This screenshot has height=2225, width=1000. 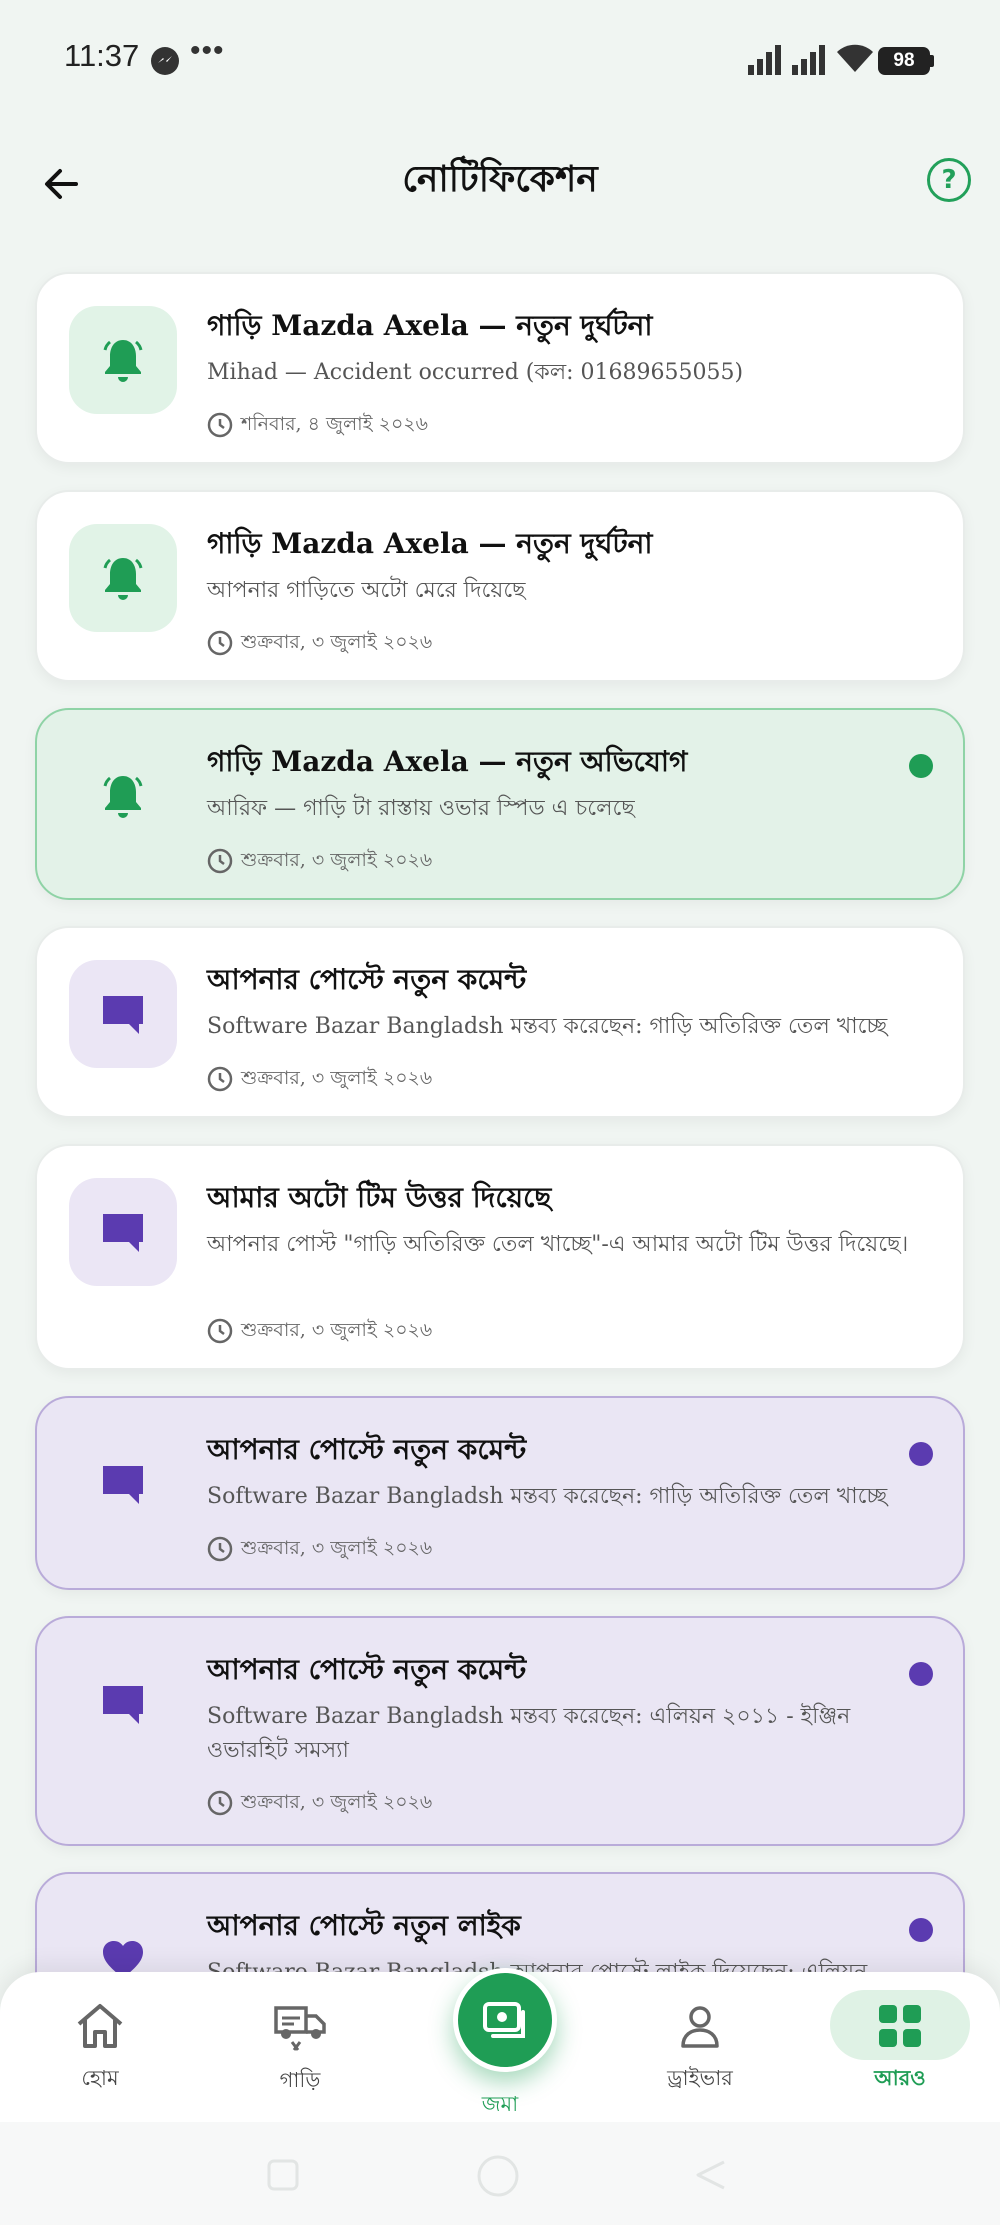 I want to click on person-icon, so click(x=700, y=2027).